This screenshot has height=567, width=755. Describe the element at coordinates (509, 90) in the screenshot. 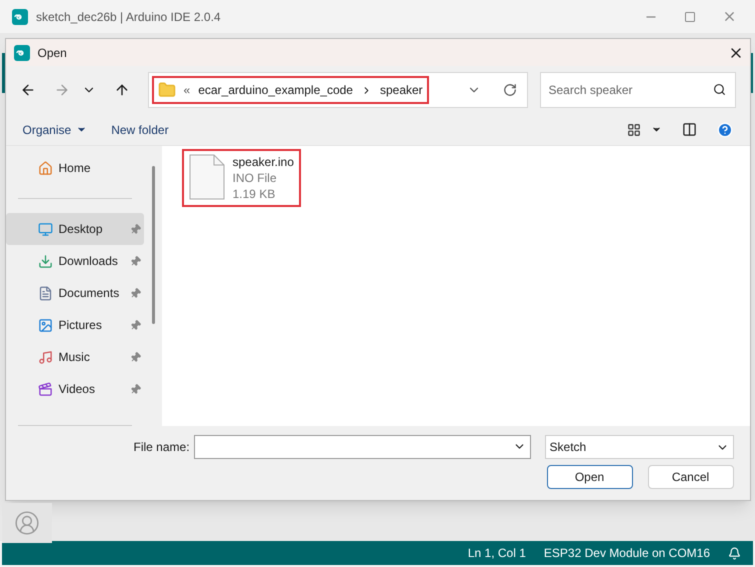

I see `refresh-icon` at that location.